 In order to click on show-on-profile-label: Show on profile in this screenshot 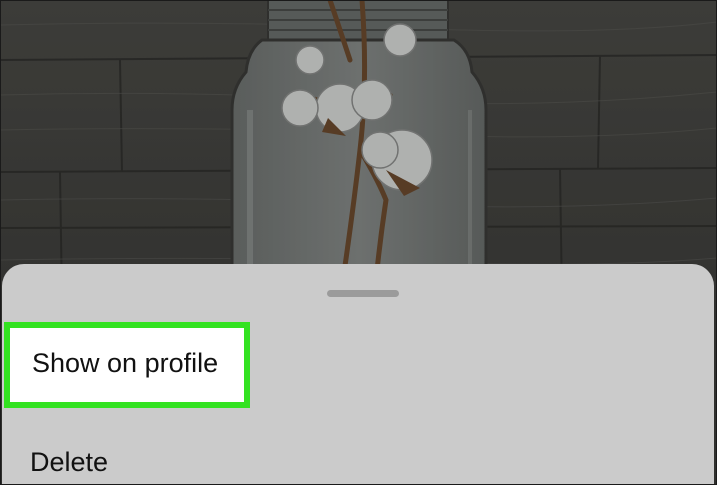, I will do `click(125, 363)`.